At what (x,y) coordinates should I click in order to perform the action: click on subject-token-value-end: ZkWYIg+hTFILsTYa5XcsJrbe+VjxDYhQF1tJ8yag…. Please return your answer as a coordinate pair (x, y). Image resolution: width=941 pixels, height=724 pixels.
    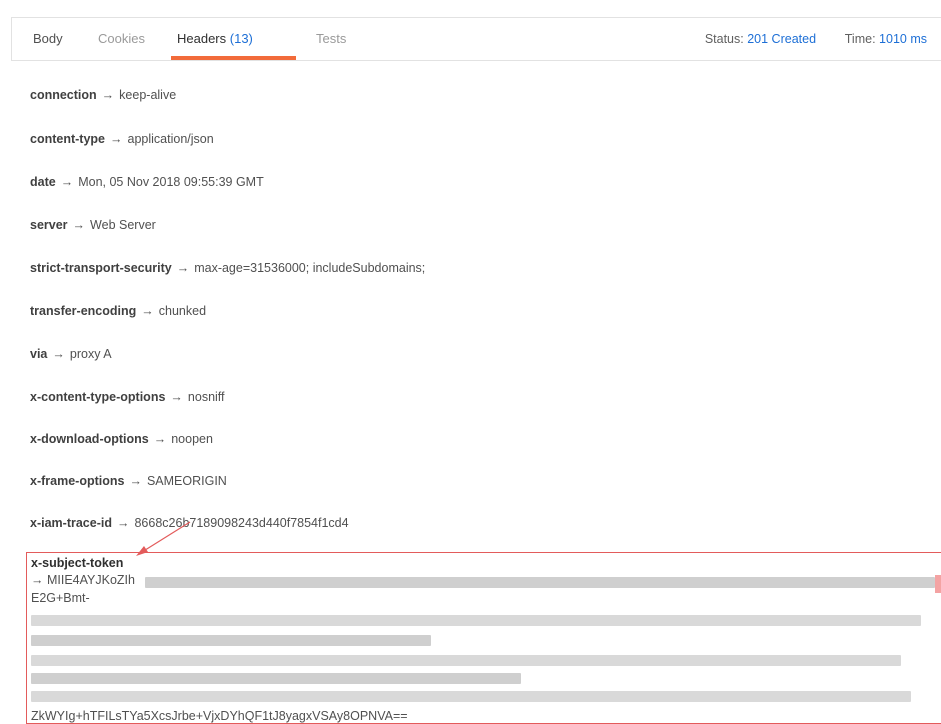
    Looking at the image, I should click on (219, 716).